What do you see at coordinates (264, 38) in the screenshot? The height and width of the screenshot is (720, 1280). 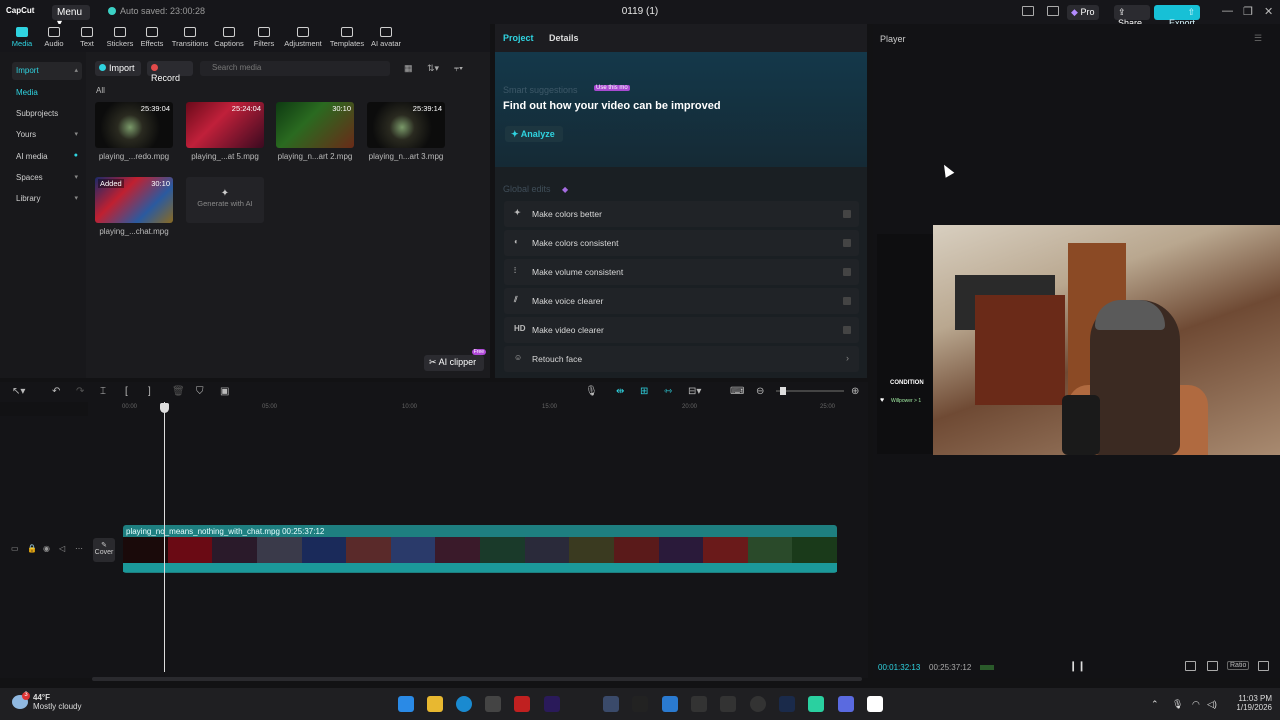 I see `tool-filters: Filters` at bounding box center [264, 38].